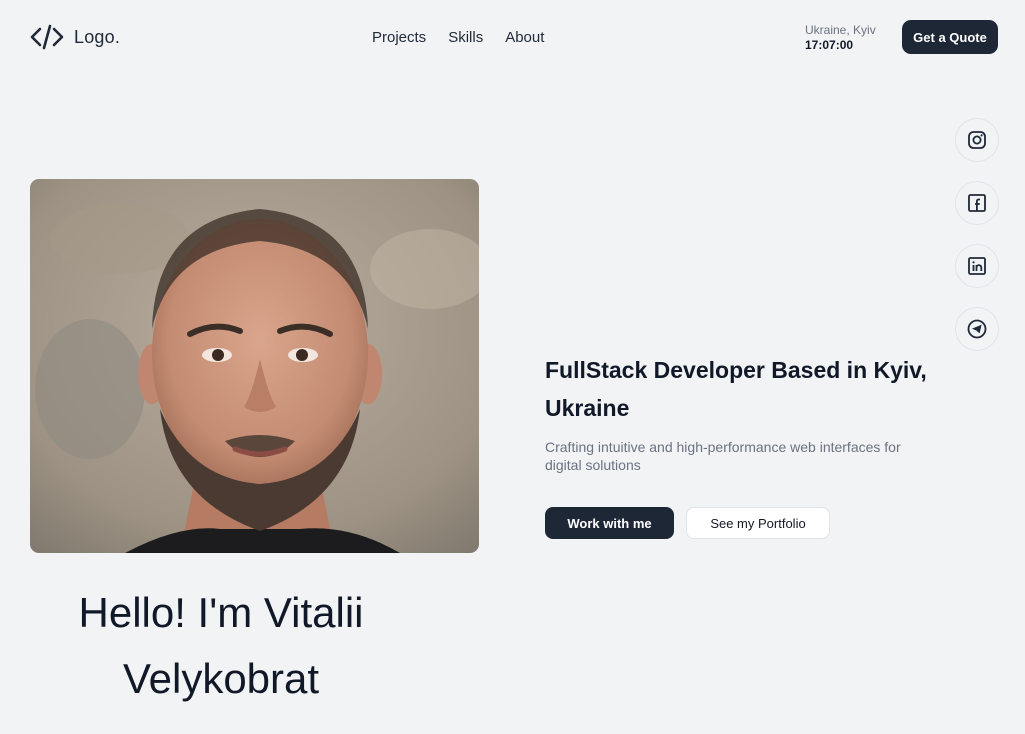 The width and height of the screenshot is (1025, 734). I want to click on nav-link-about: About, so click(524, 37).